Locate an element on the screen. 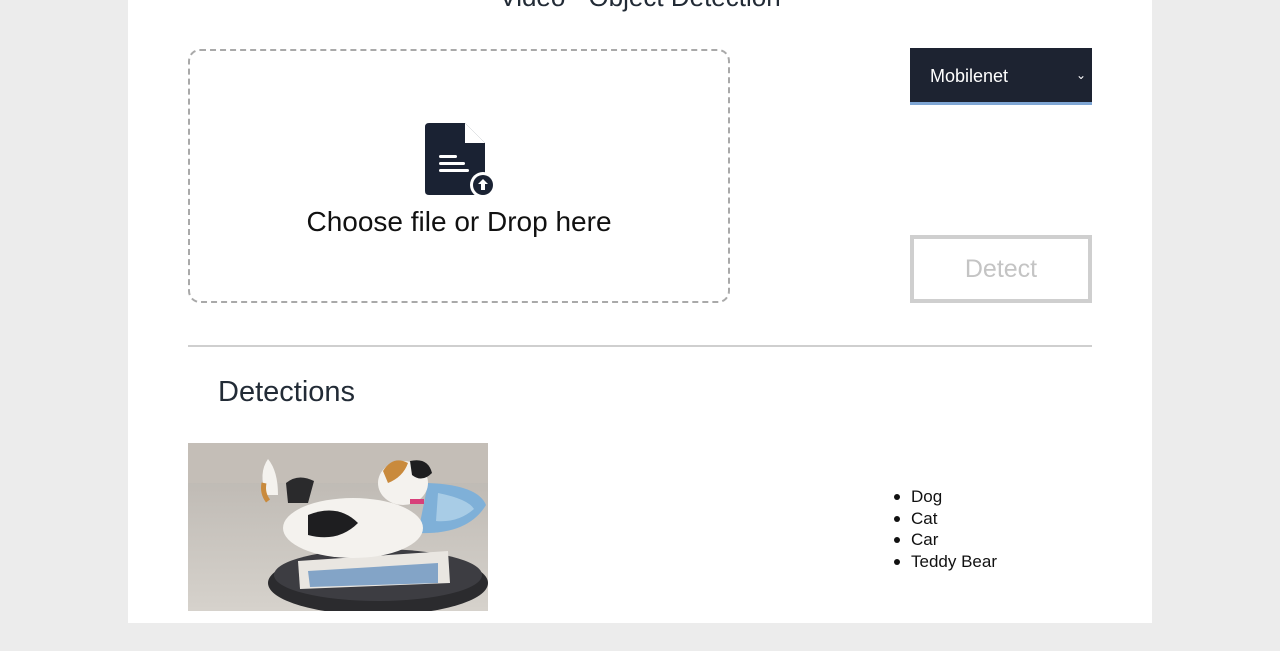  dropzone-label: Choose file or Drop here is located at coordinates (459, 221).